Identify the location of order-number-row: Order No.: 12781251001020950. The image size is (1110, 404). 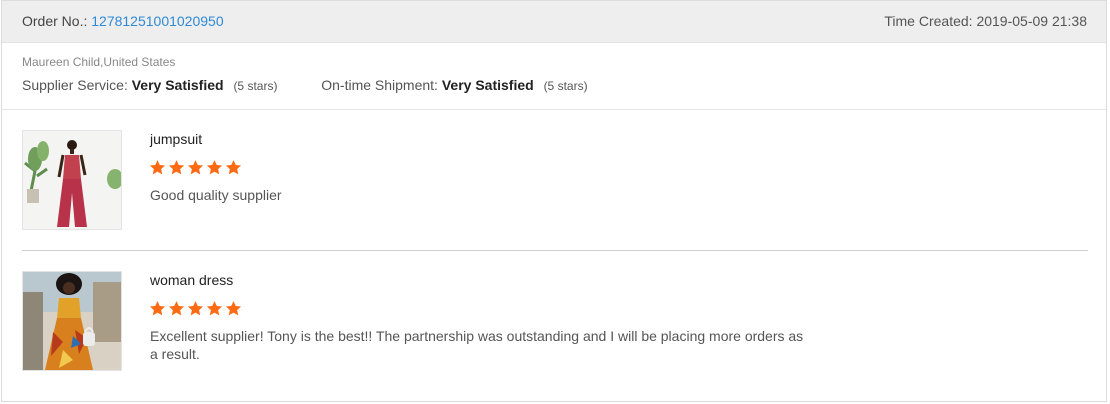
(123, 21).